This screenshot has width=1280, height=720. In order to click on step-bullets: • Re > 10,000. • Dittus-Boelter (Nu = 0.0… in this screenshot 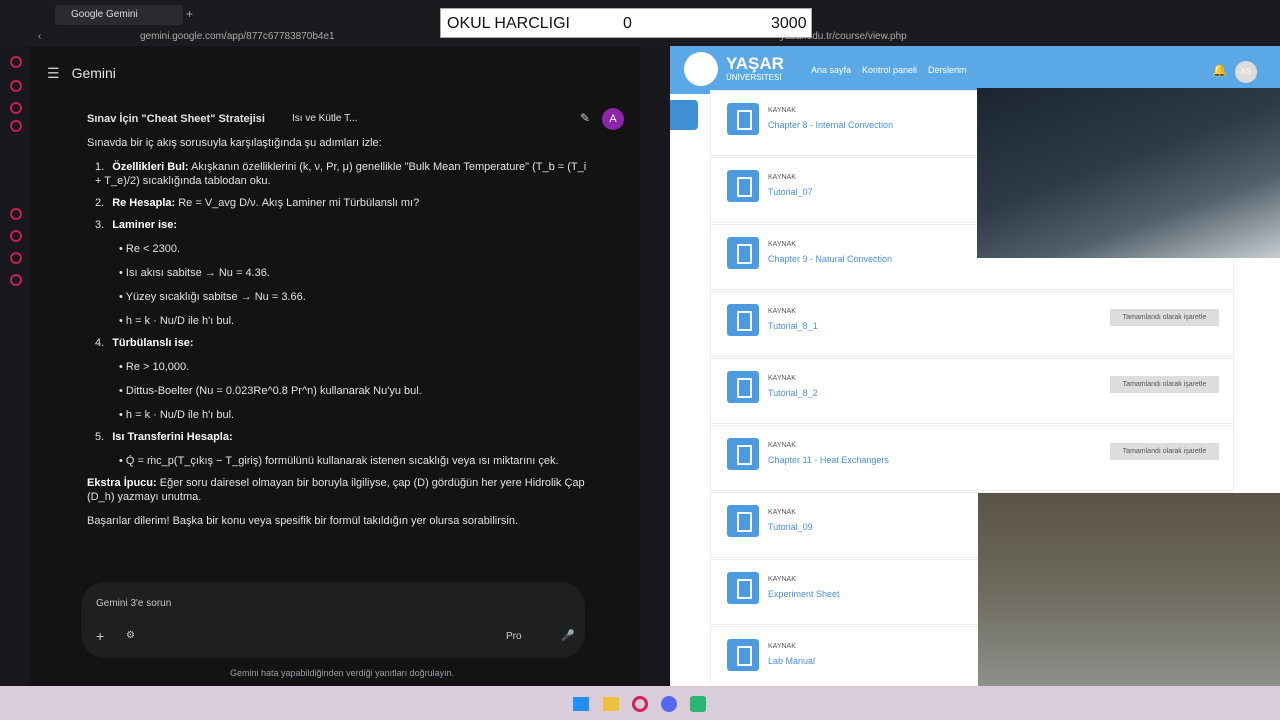, I will do `click(341, 391)`.